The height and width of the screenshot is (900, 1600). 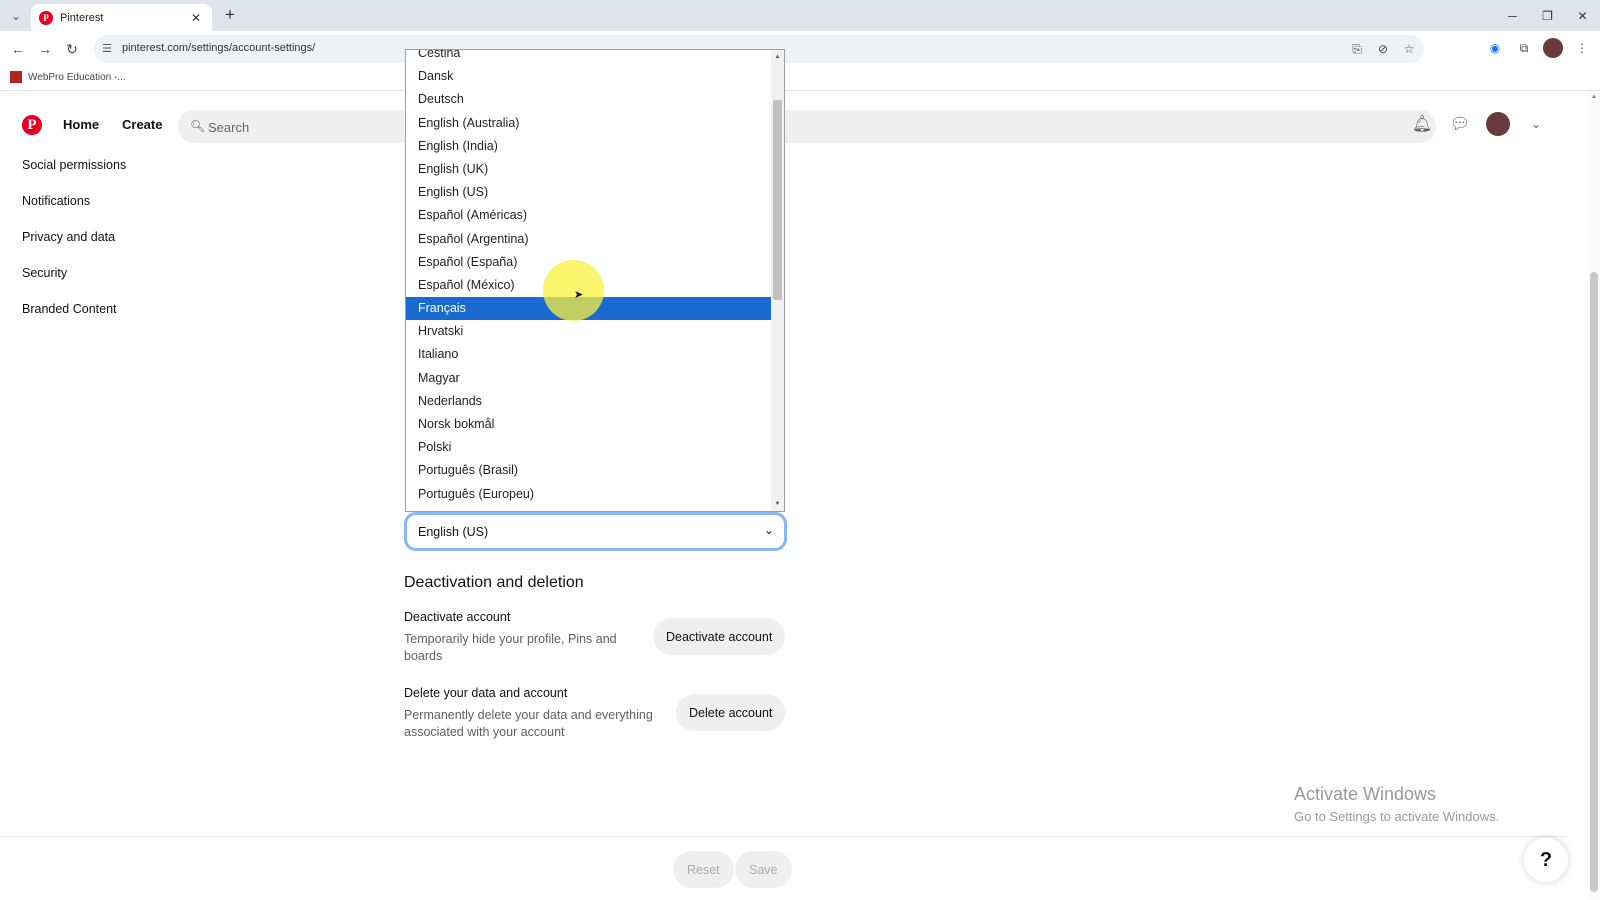 I want to click on puzzle-icon: ⧉, so click(x=1524, y=48).